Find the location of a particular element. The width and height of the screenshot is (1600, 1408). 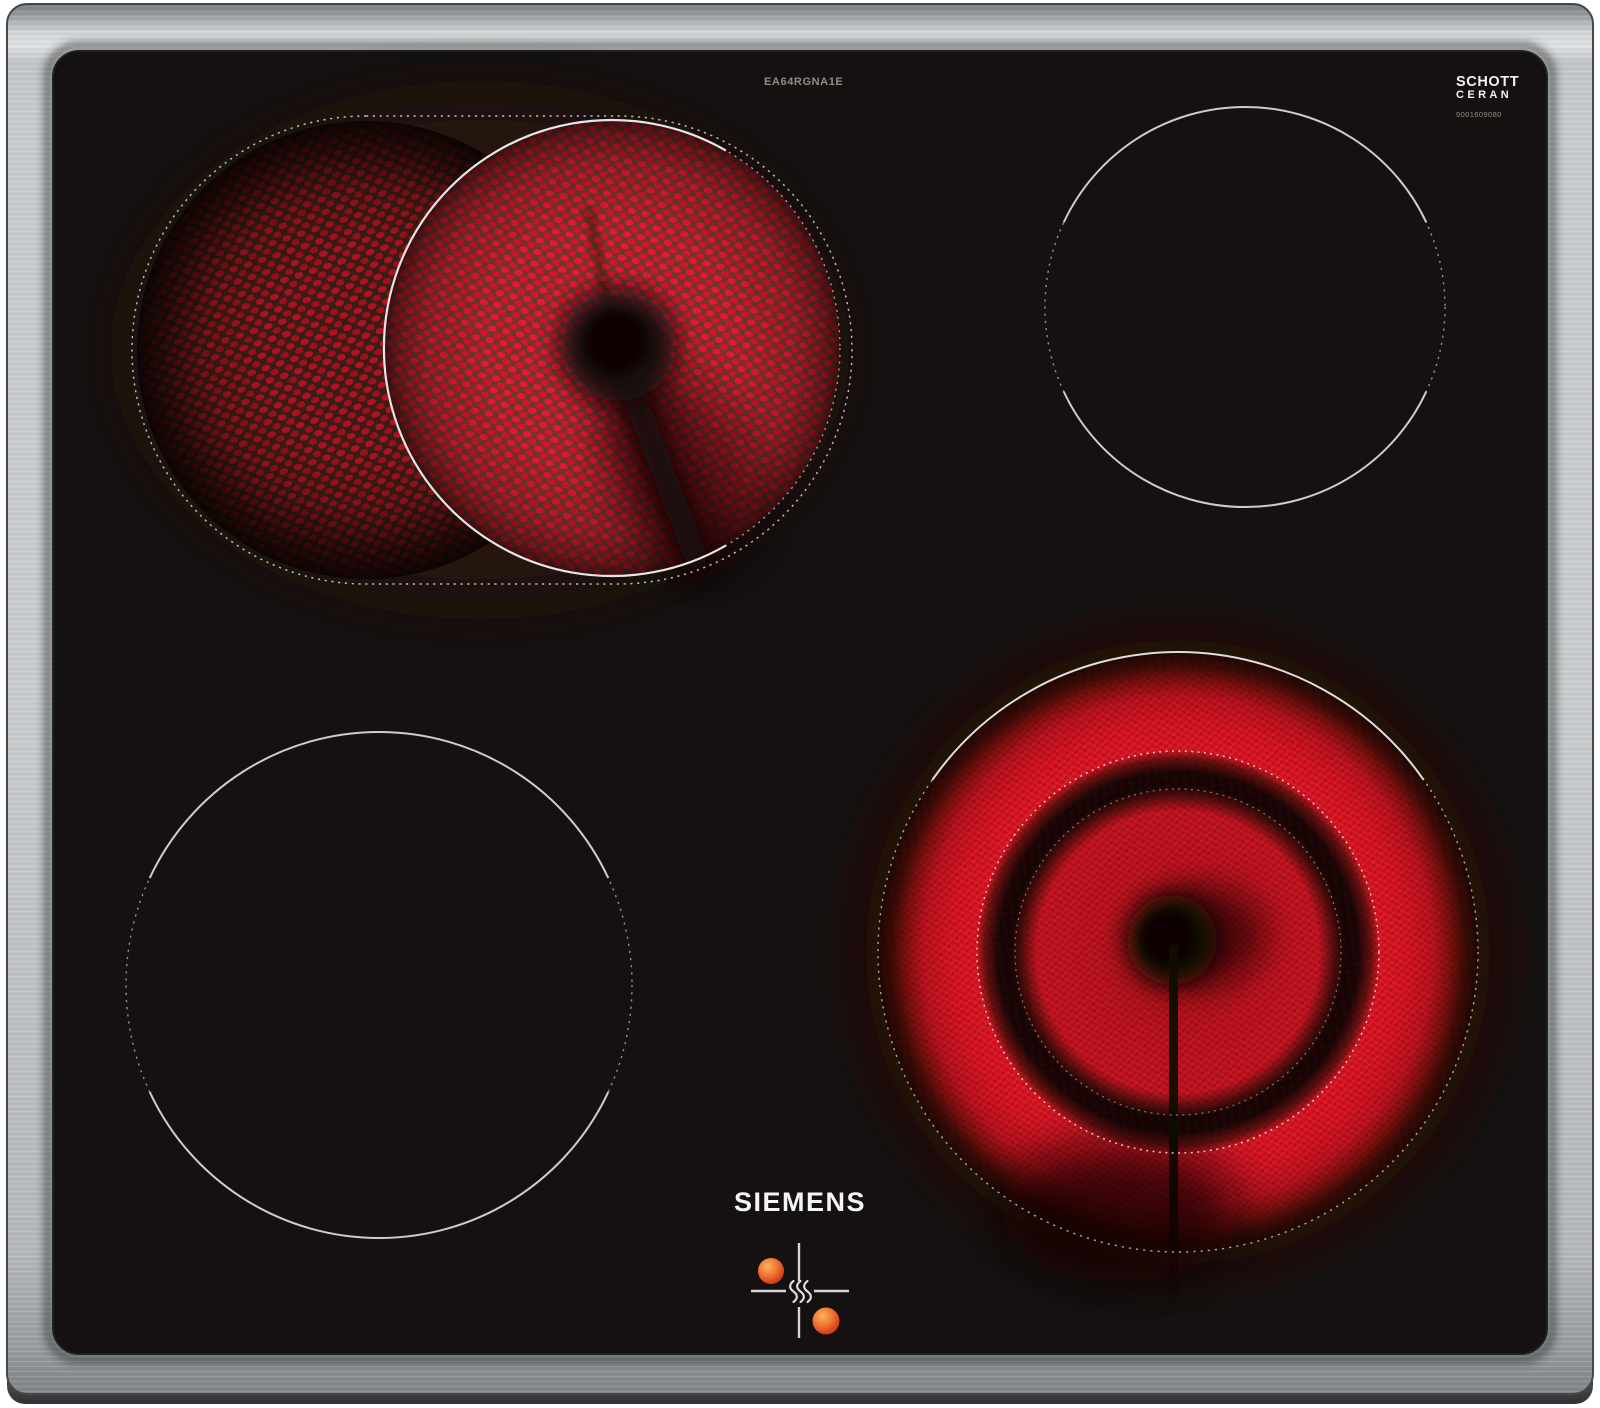

schott-ceran-logo: SCHOTT CERAN 9001609080 is located at coordinates (1488, 96).